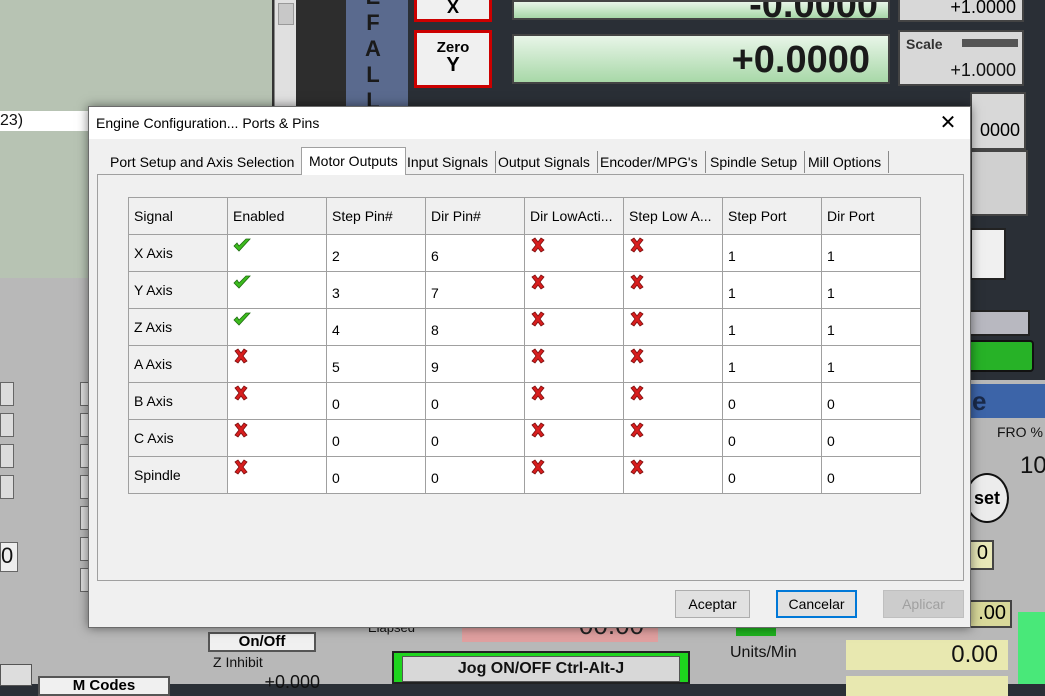  What do you see at coordinates (16, 675) in the screenshot?
I see `bottom-left-button` at bounding box center [16, 675].